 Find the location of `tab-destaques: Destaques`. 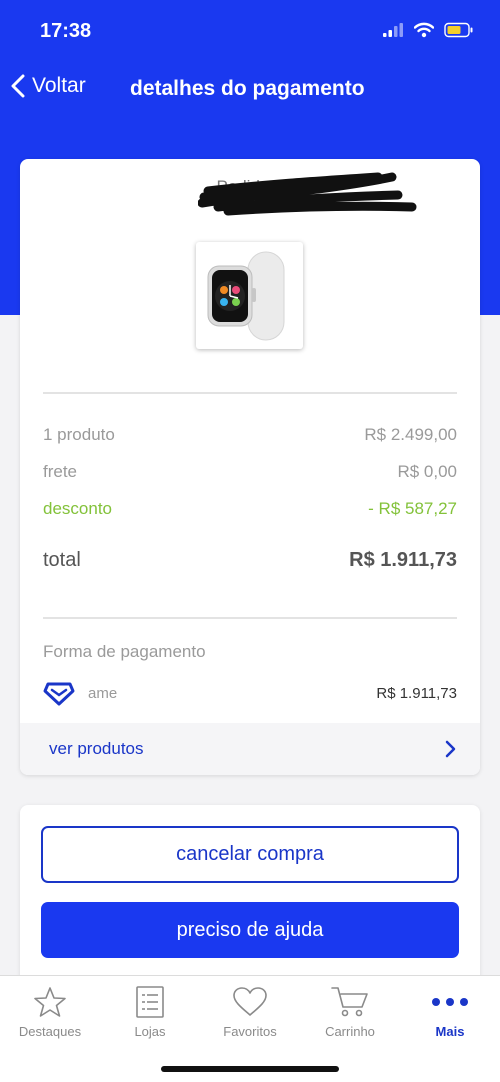

tab-destaques: Destaques is located at coordinates (50, 1016).